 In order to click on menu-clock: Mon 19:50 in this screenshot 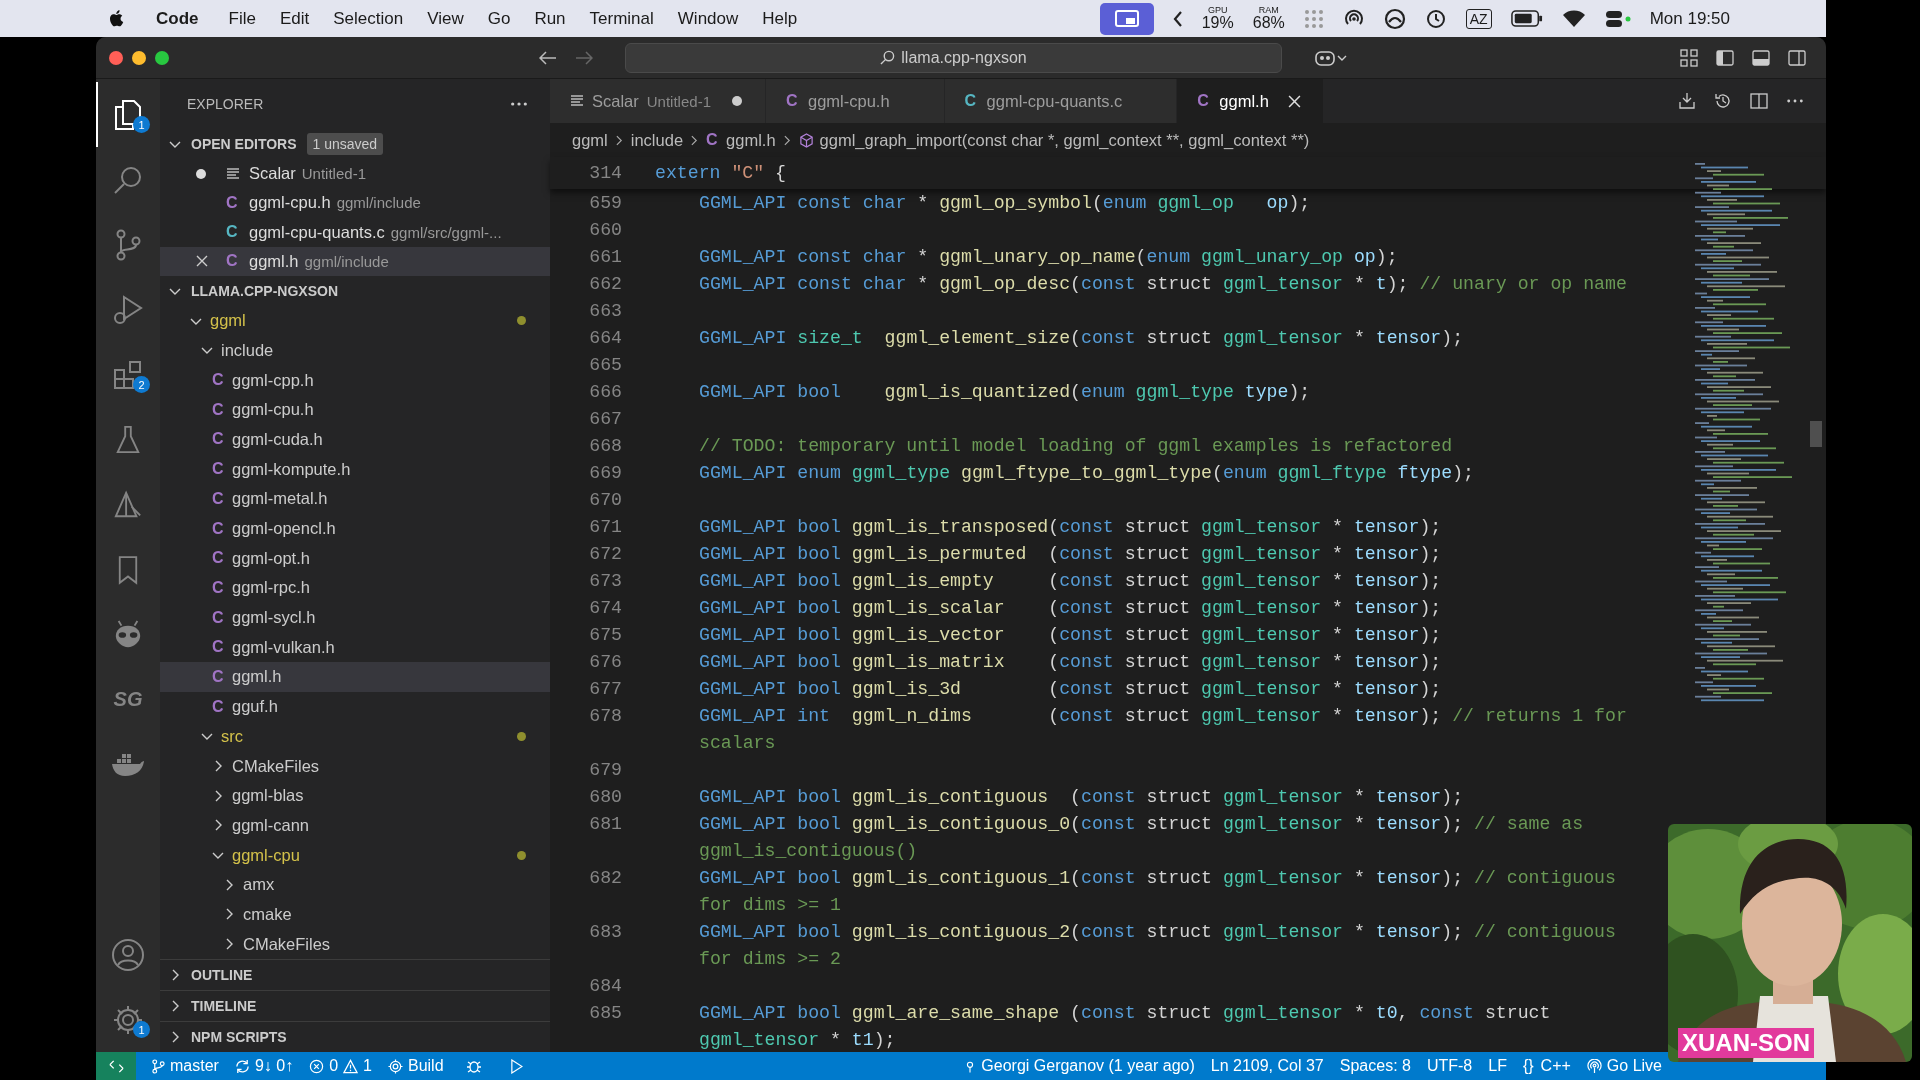, I will do `click(1689, 18)`.